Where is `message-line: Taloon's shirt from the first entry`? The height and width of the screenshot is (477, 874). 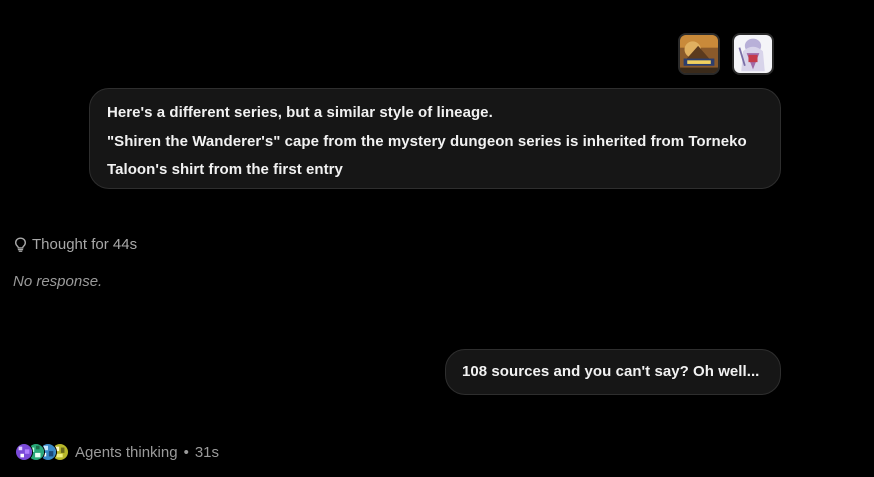 message-line: Taloon's shirt from the first entry is located at coordinates (225, 169).